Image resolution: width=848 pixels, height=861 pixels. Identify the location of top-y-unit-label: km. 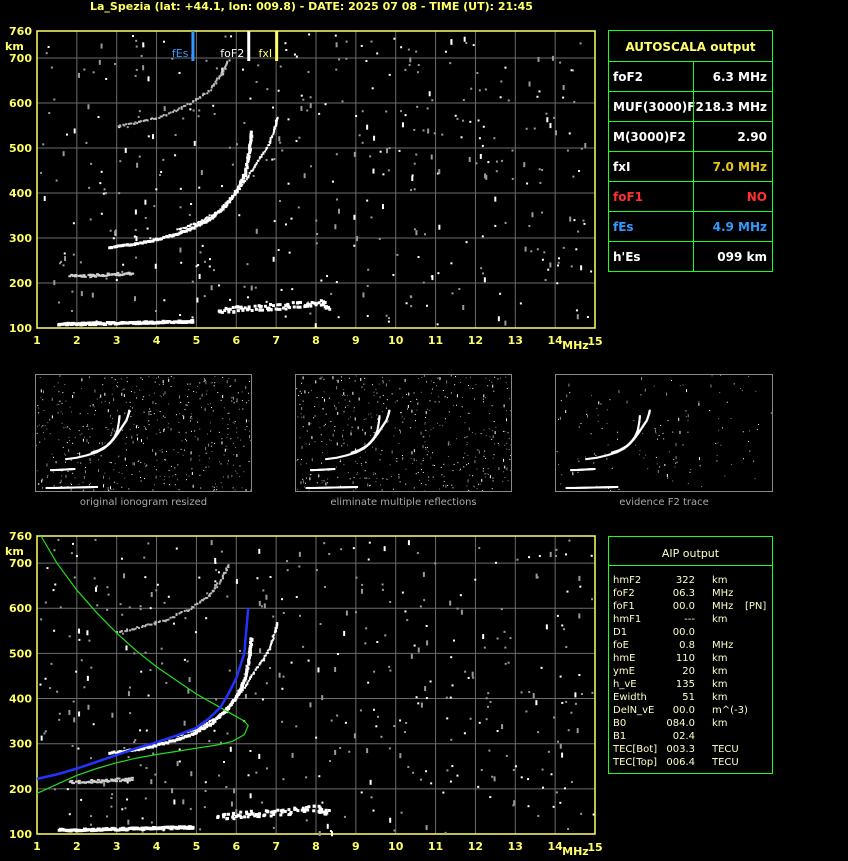
(14, 46).